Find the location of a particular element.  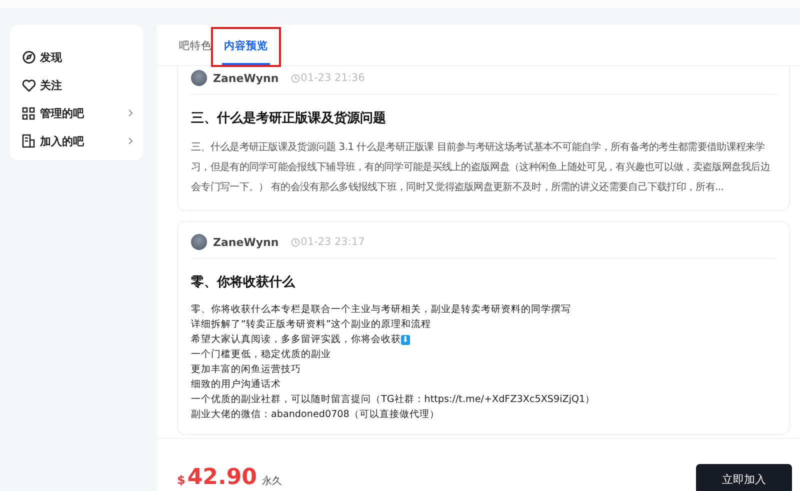

heart-icon is located at coordinates (29, 85).